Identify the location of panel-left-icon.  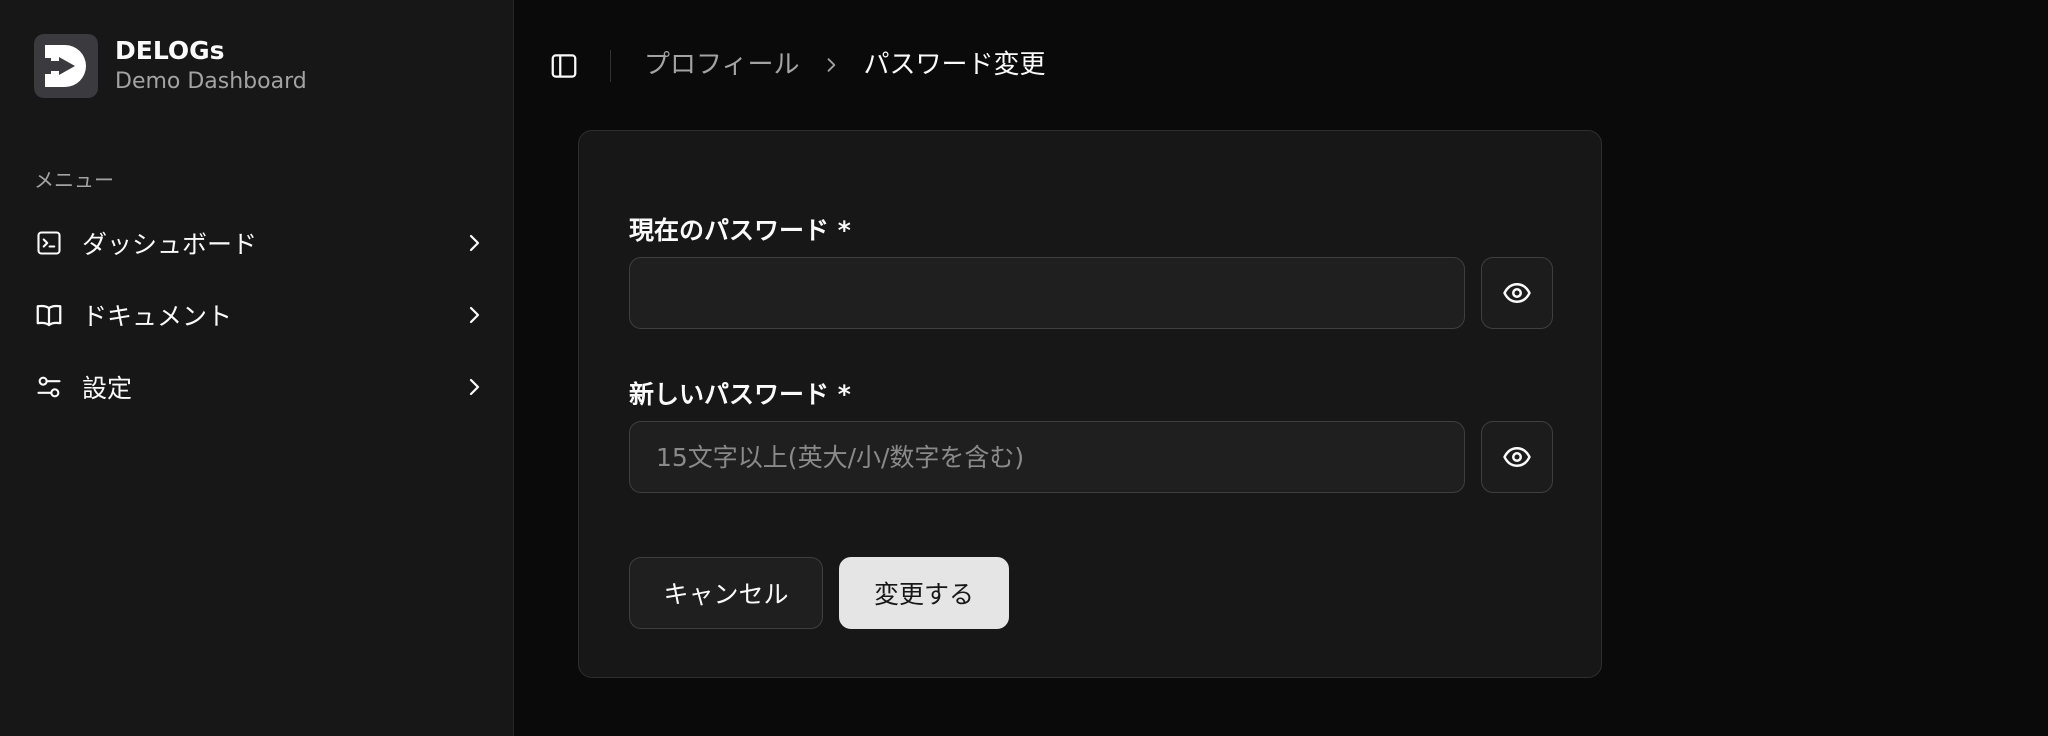
(564, 66).